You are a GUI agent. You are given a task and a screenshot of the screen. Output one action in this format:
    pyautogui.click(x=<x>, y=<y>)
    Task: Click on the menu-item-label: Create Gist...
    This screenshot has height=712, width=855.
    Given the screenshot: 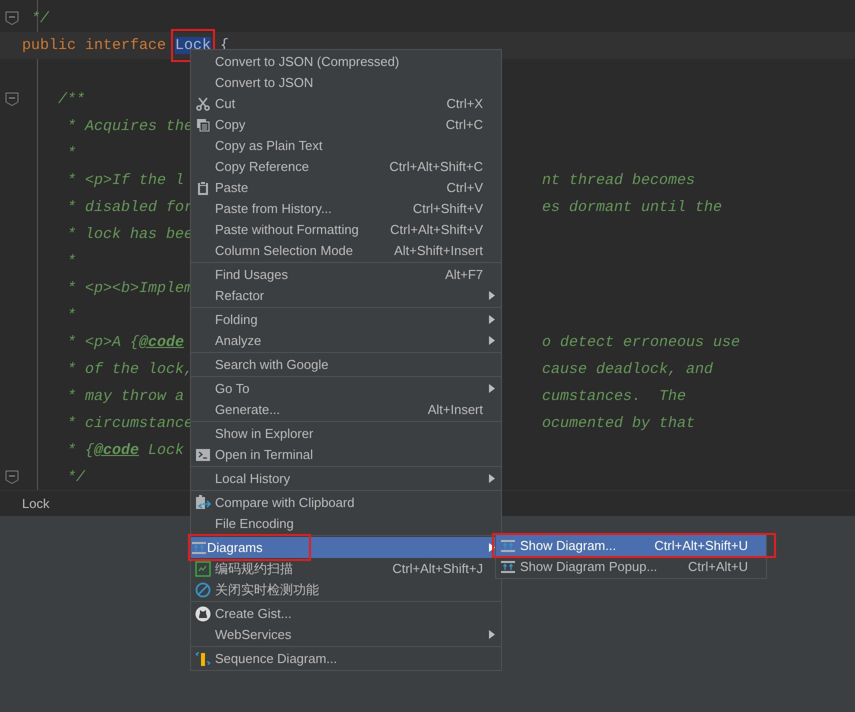 What is the action you would take?
    pyautogui.click(x=254, y=613)
    